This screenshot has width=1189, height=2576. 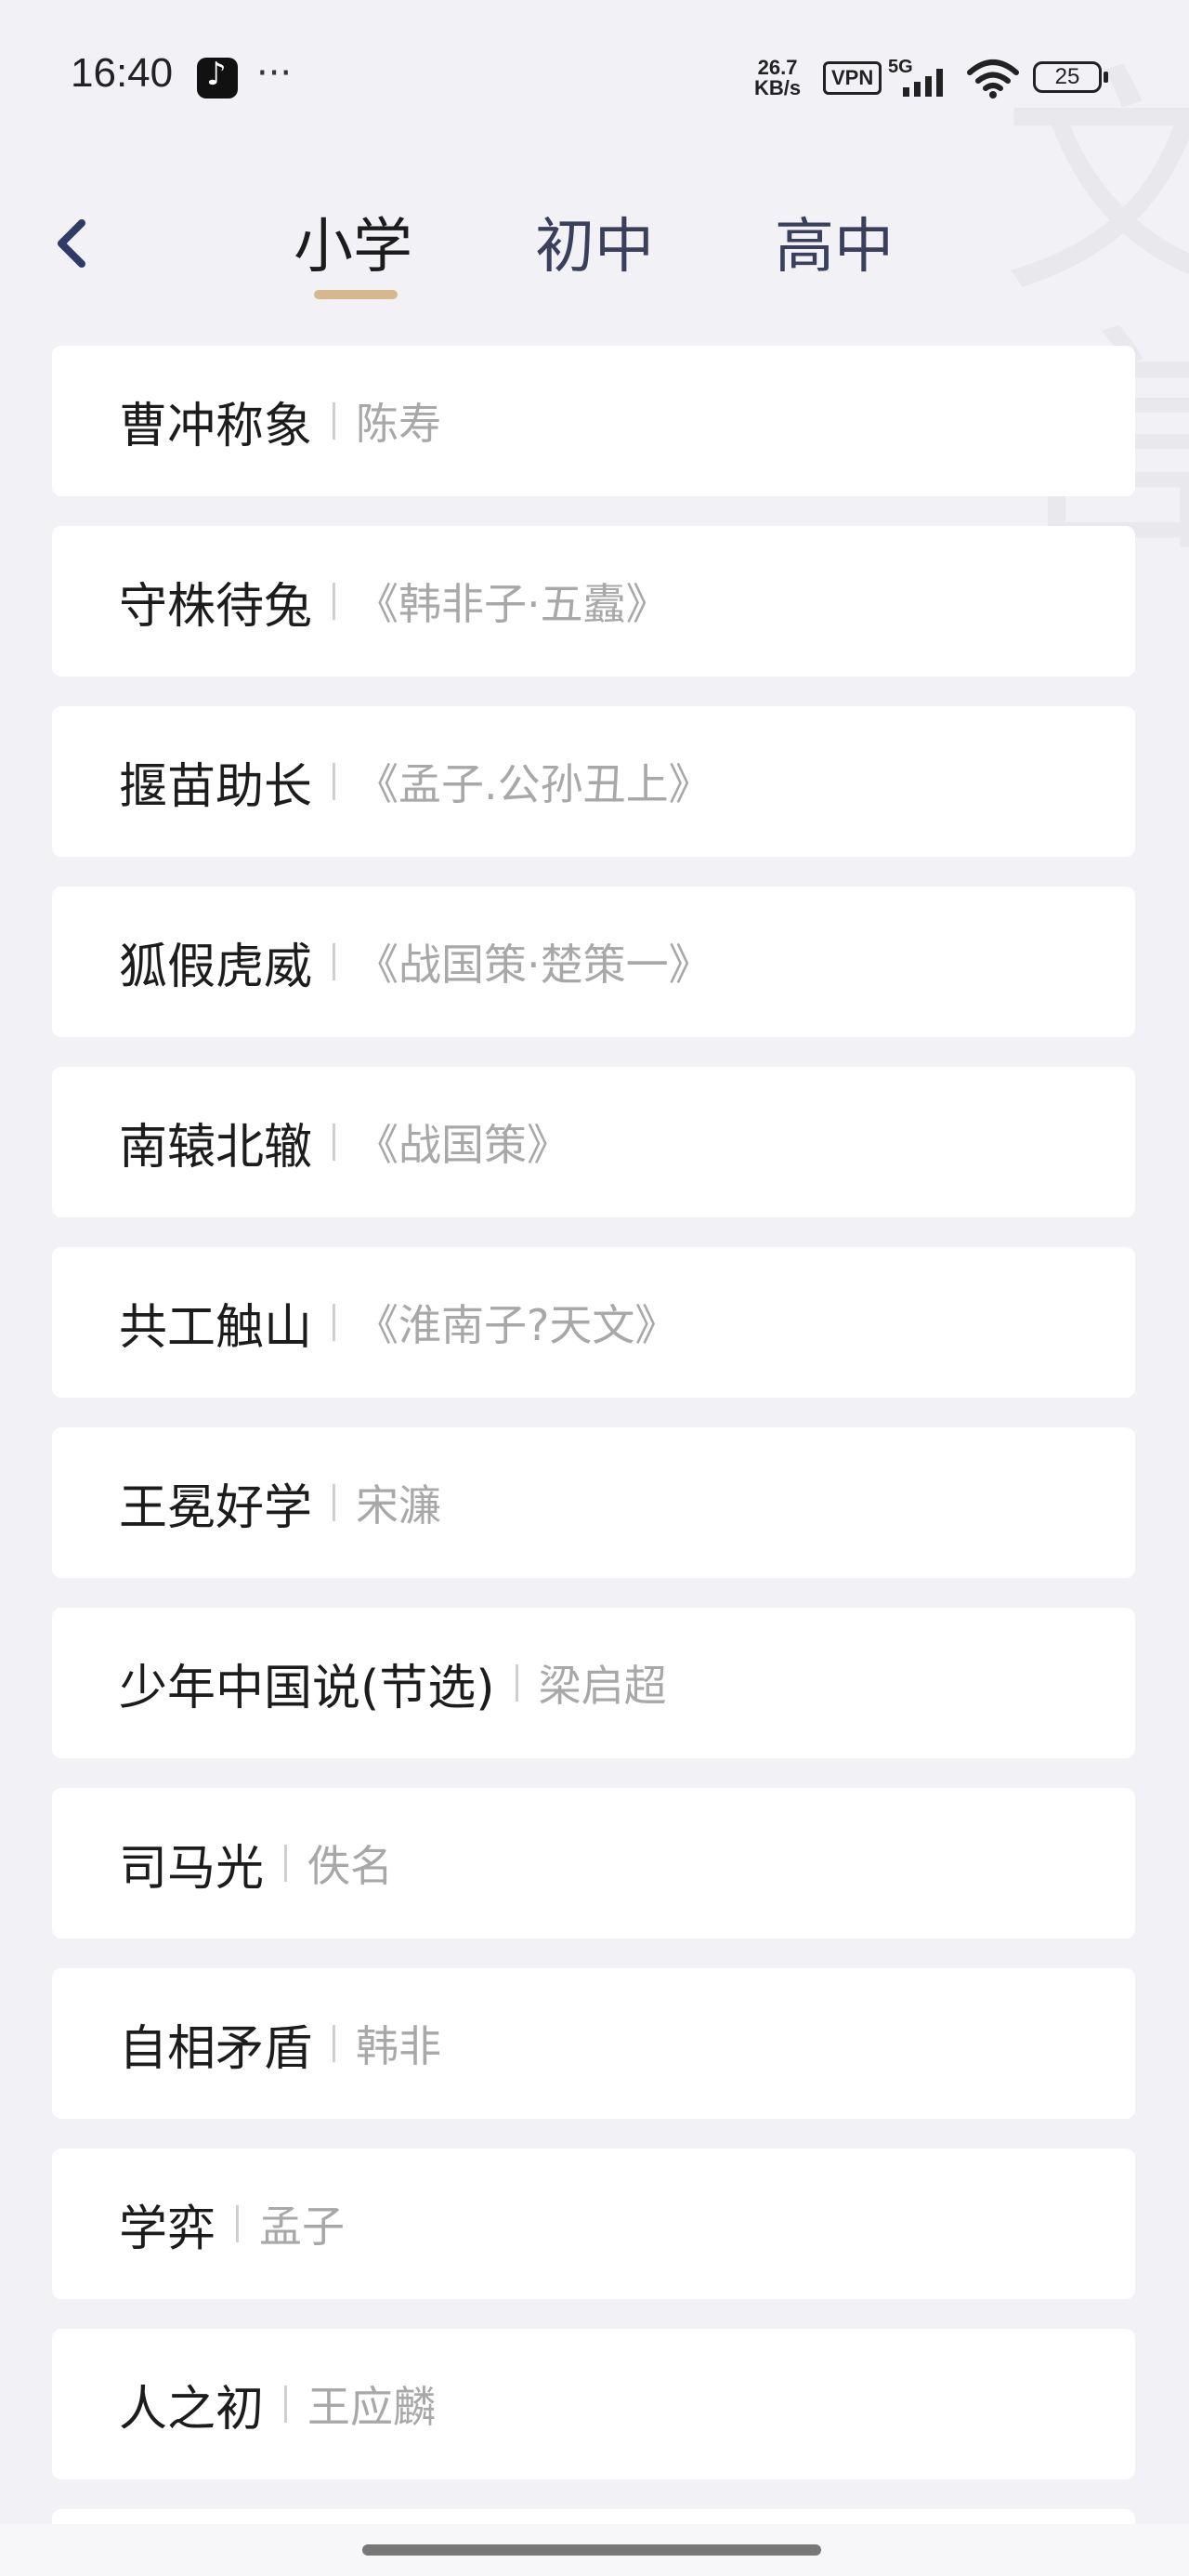 I want to click on list-item: 守株待兔 《韩非子·五蠹》, so click(x=593, y=601).